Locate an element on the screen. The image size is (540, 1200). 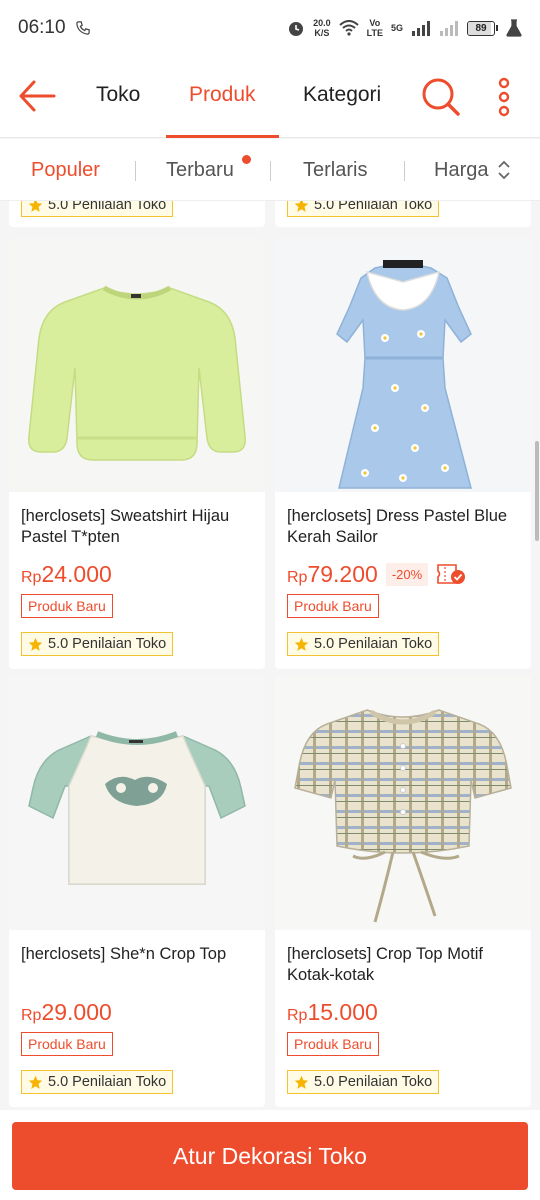
tab-toko: Toko is located at coordinates (118, 95).